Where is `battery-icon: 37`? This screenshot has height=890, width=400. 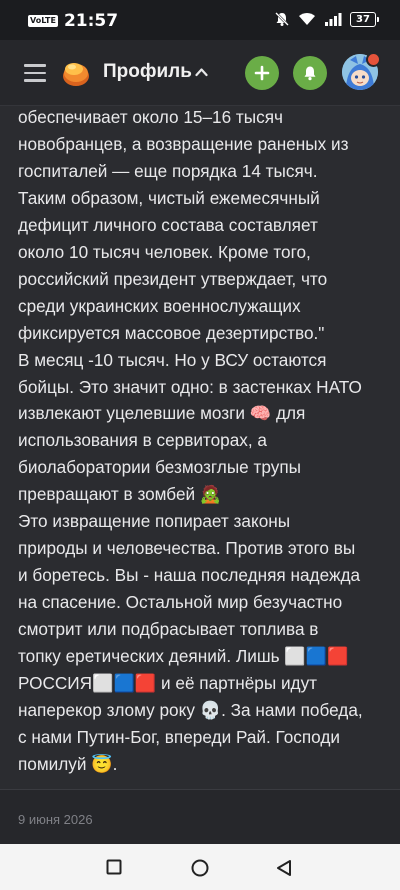
battery-icon: 37 is located at coordinates (364, 19).